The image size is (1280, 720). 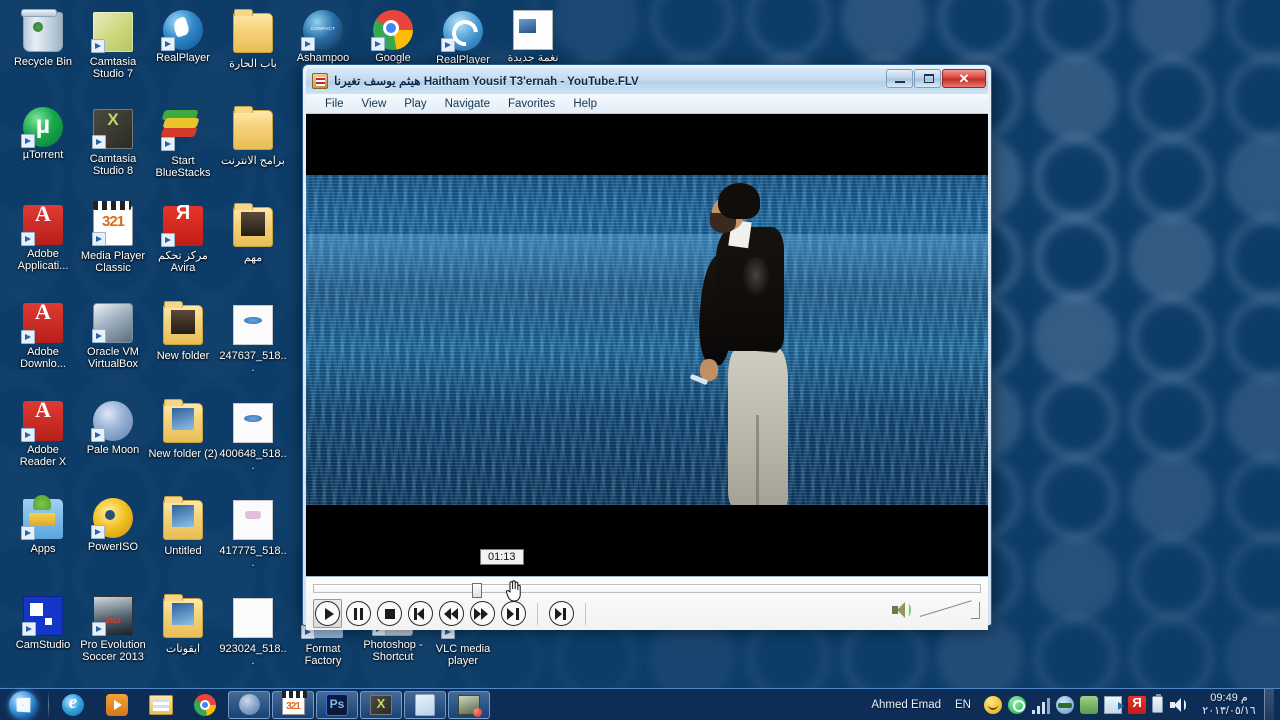 What do you see at coordinates (381, 704) in the screenshot?
I see `taskbar-camtasia` at bounding box center [381, 704].